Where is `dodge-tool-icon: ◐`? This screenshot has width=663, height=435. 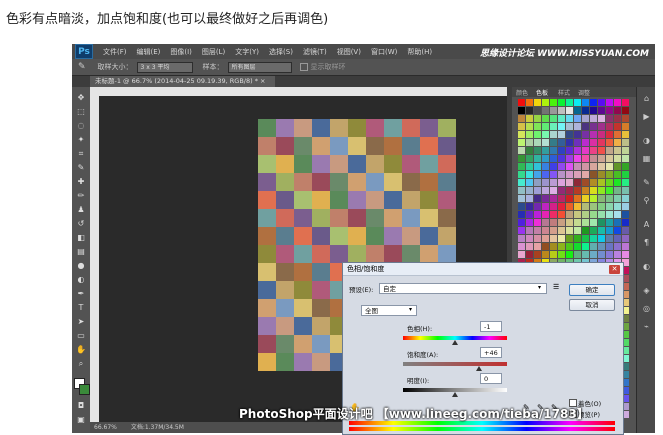
dodge-tool-icon: ◐ is located at coordinates (81, 280).